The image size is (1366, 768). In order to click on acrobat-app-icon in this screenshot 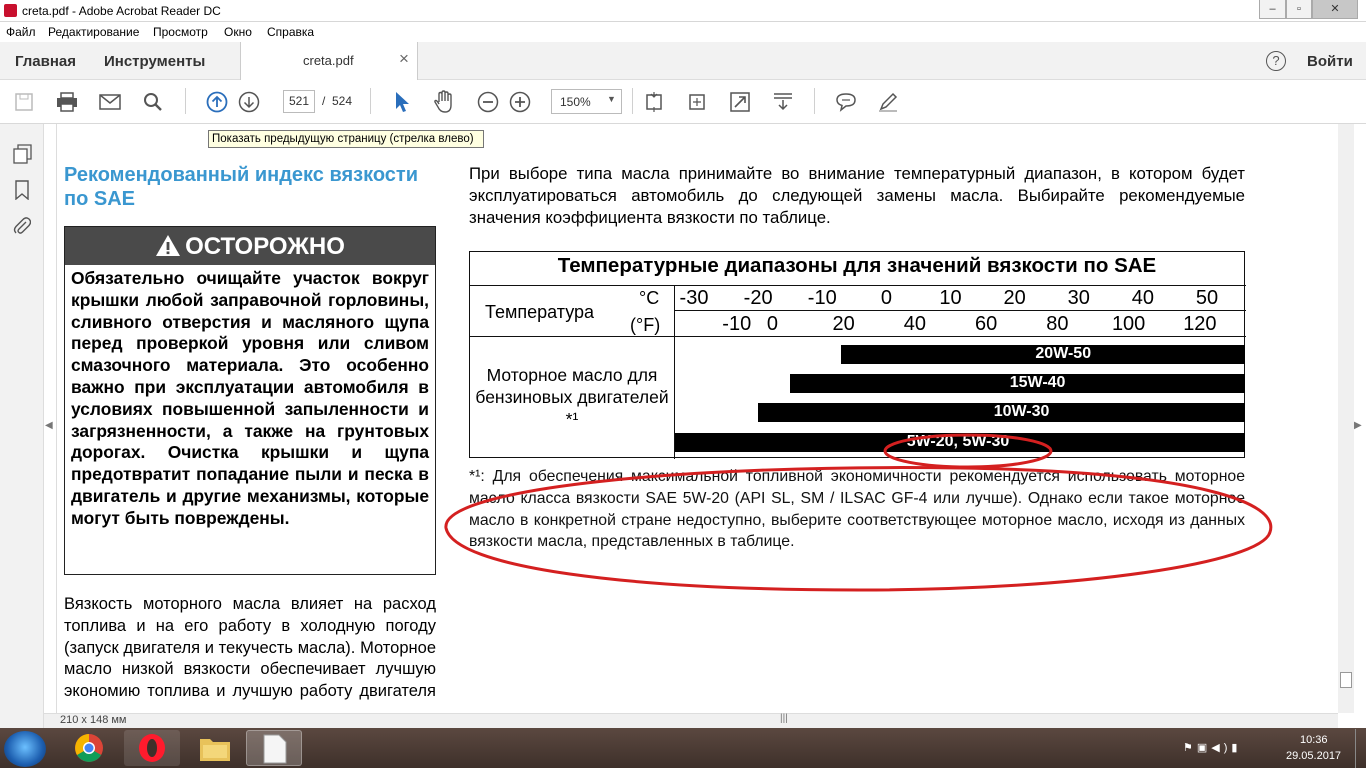, I will do `click(10, 10)`.